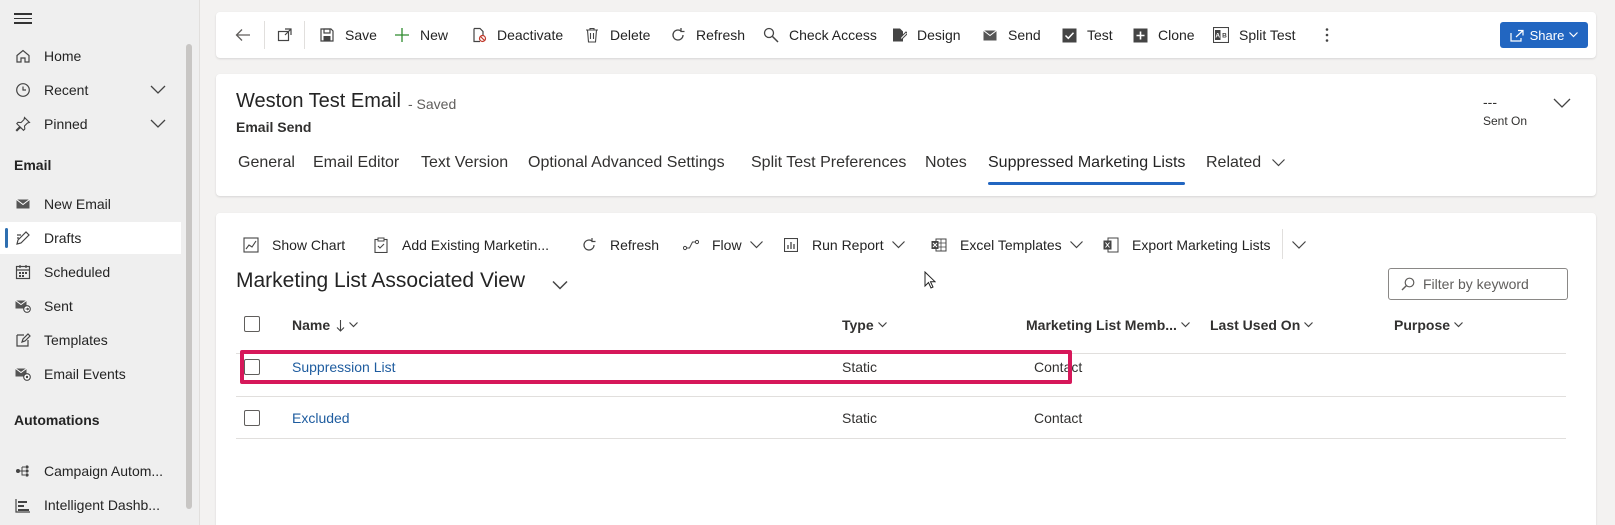  What do you see at coordinates (289, 35) in the screenshot?
I see `open-new-window-button` at bounding box center [289, 35].